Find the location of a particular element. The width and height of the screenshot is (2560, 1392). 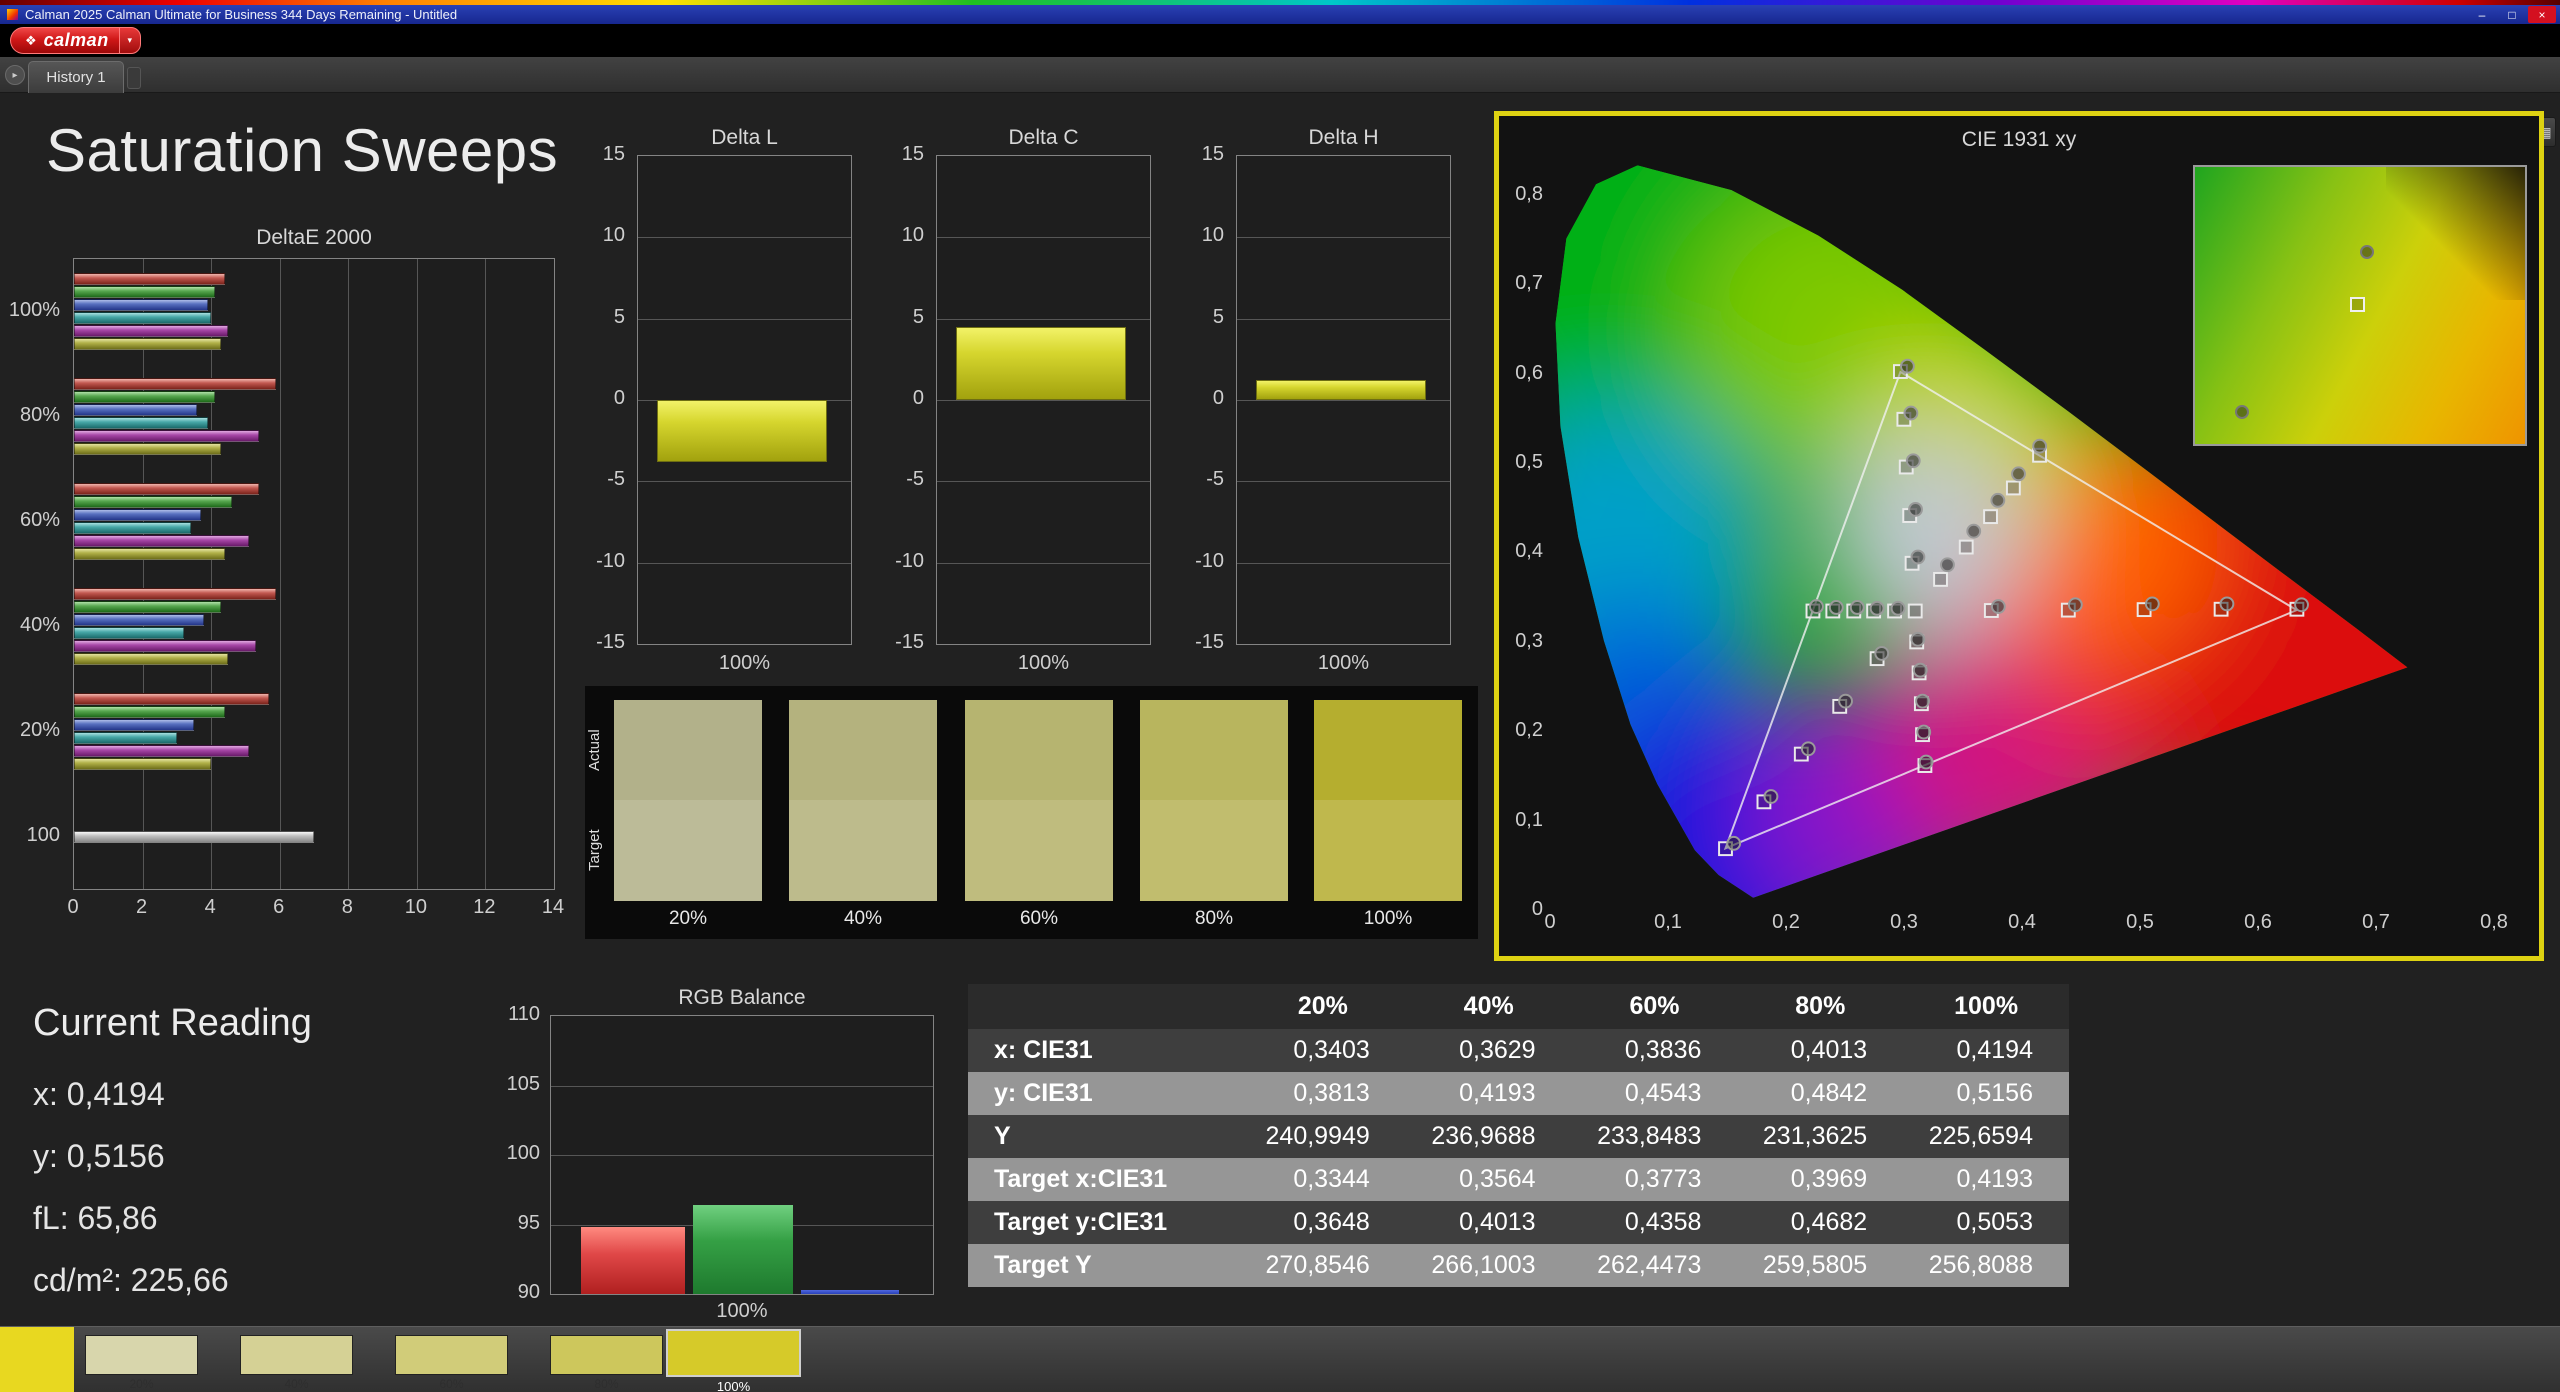

table-header-row: 20% 40% 60% 80% 100% is located at coordinates (1518, 1006).